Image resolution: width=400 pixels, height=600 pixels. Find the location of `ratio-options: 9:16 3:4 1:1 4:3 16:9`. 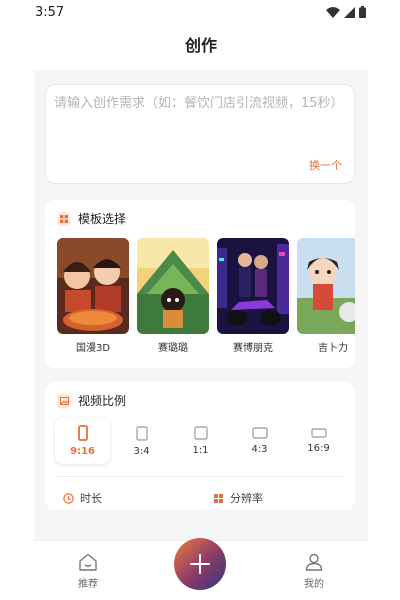

ratio-options: 9:16 3:4 1:1 4:3 16:9 is located at coordinates (200, 441).